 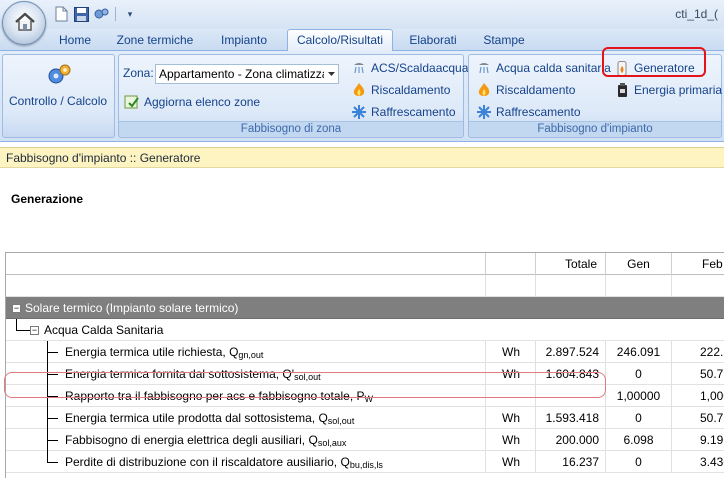 What do you see at coordinates (571, 462) in the screenshot?
I see `cell-totale: 16.237` at bounding box center [571, 462].